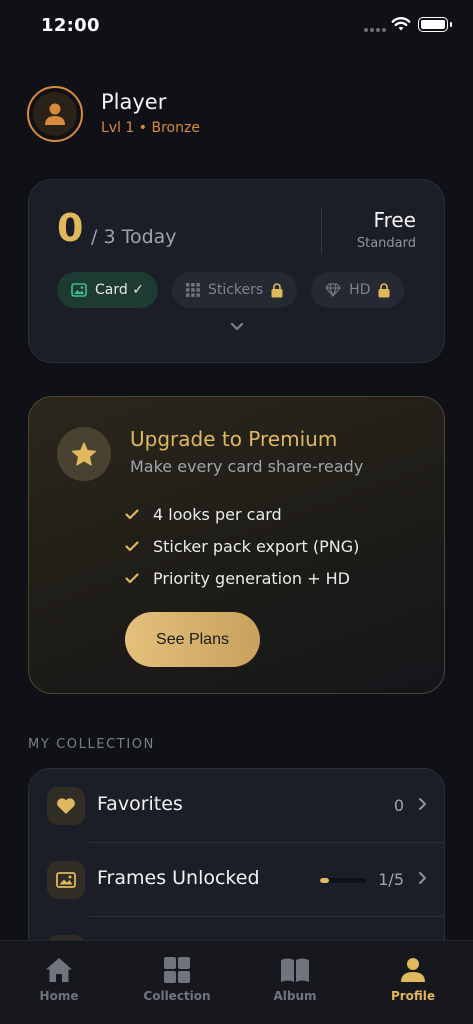  Describe the element at coordinates (391, 879) in the screenshot. I see `list-item-value: 1/5` at that location.